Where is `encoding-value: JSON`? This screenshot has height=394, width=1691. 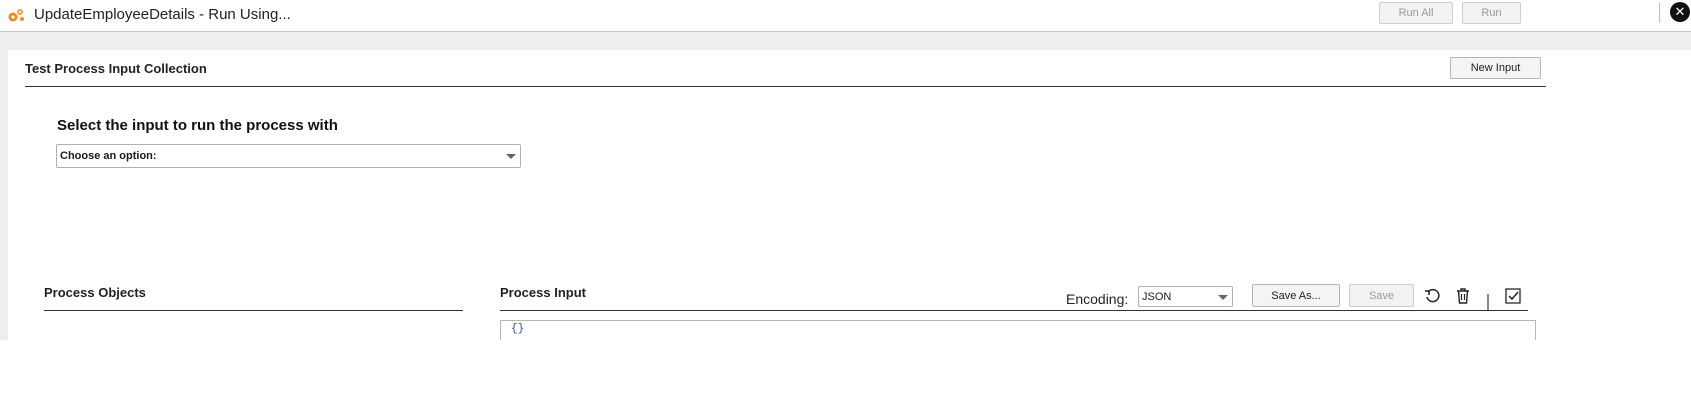 encoding-value: JSON is located at coordinates (1157, 297).